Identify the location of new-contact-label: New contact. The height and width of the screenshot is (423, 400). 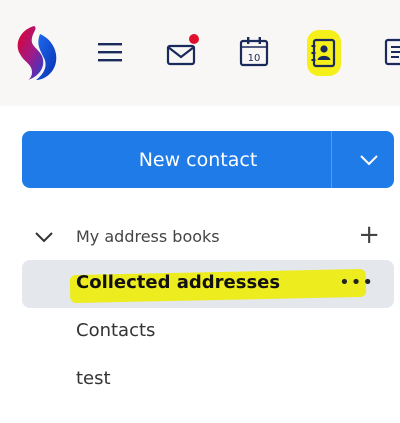
(198, 159).